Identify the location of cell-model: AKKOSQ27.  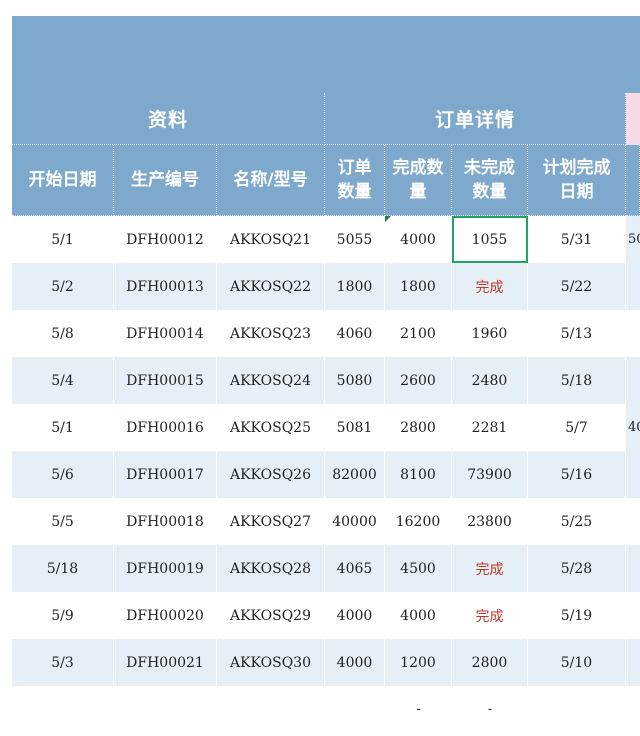
(271, 521).